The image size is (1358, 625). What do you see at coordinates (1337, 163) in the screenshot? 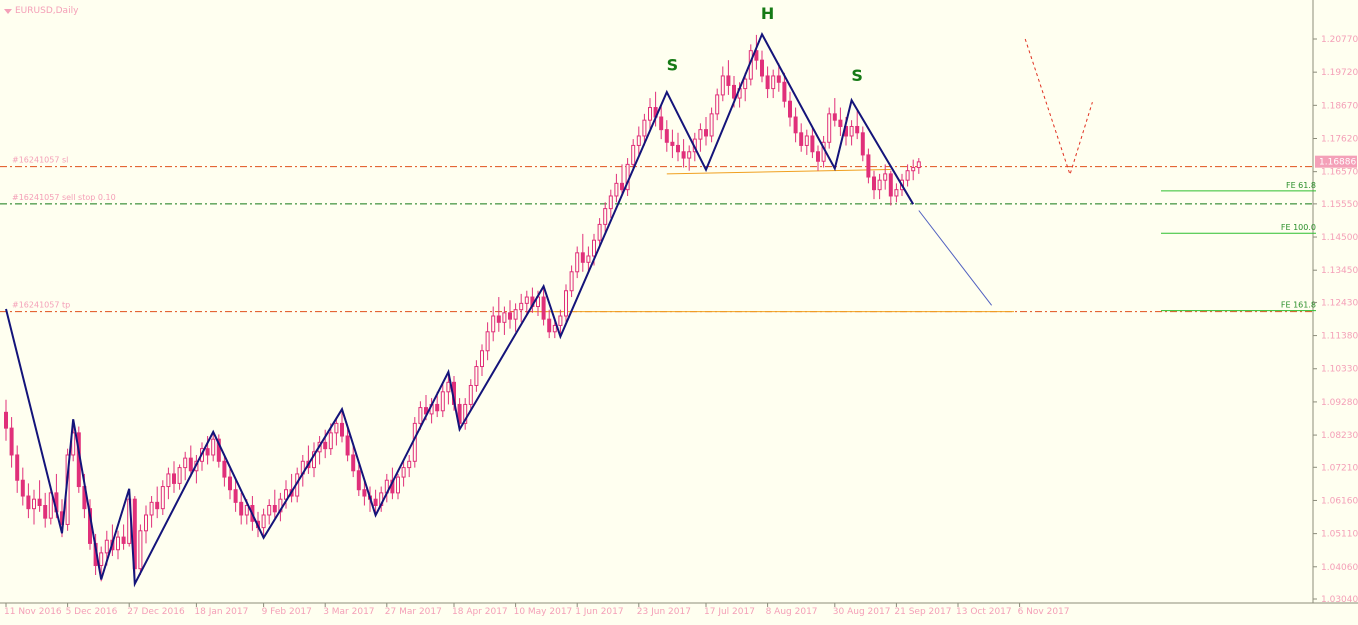
I see `current-price-label: 1.16886` at bounding box center [1337, 163].